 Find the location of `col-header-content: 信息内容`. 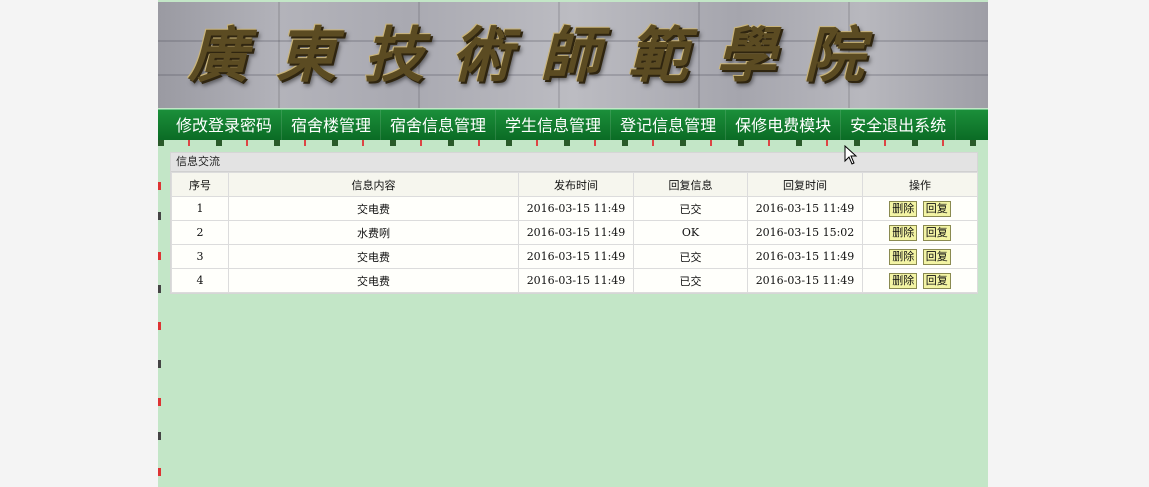

col-header-content: 信息内容 is located at coordinates (373, 184).